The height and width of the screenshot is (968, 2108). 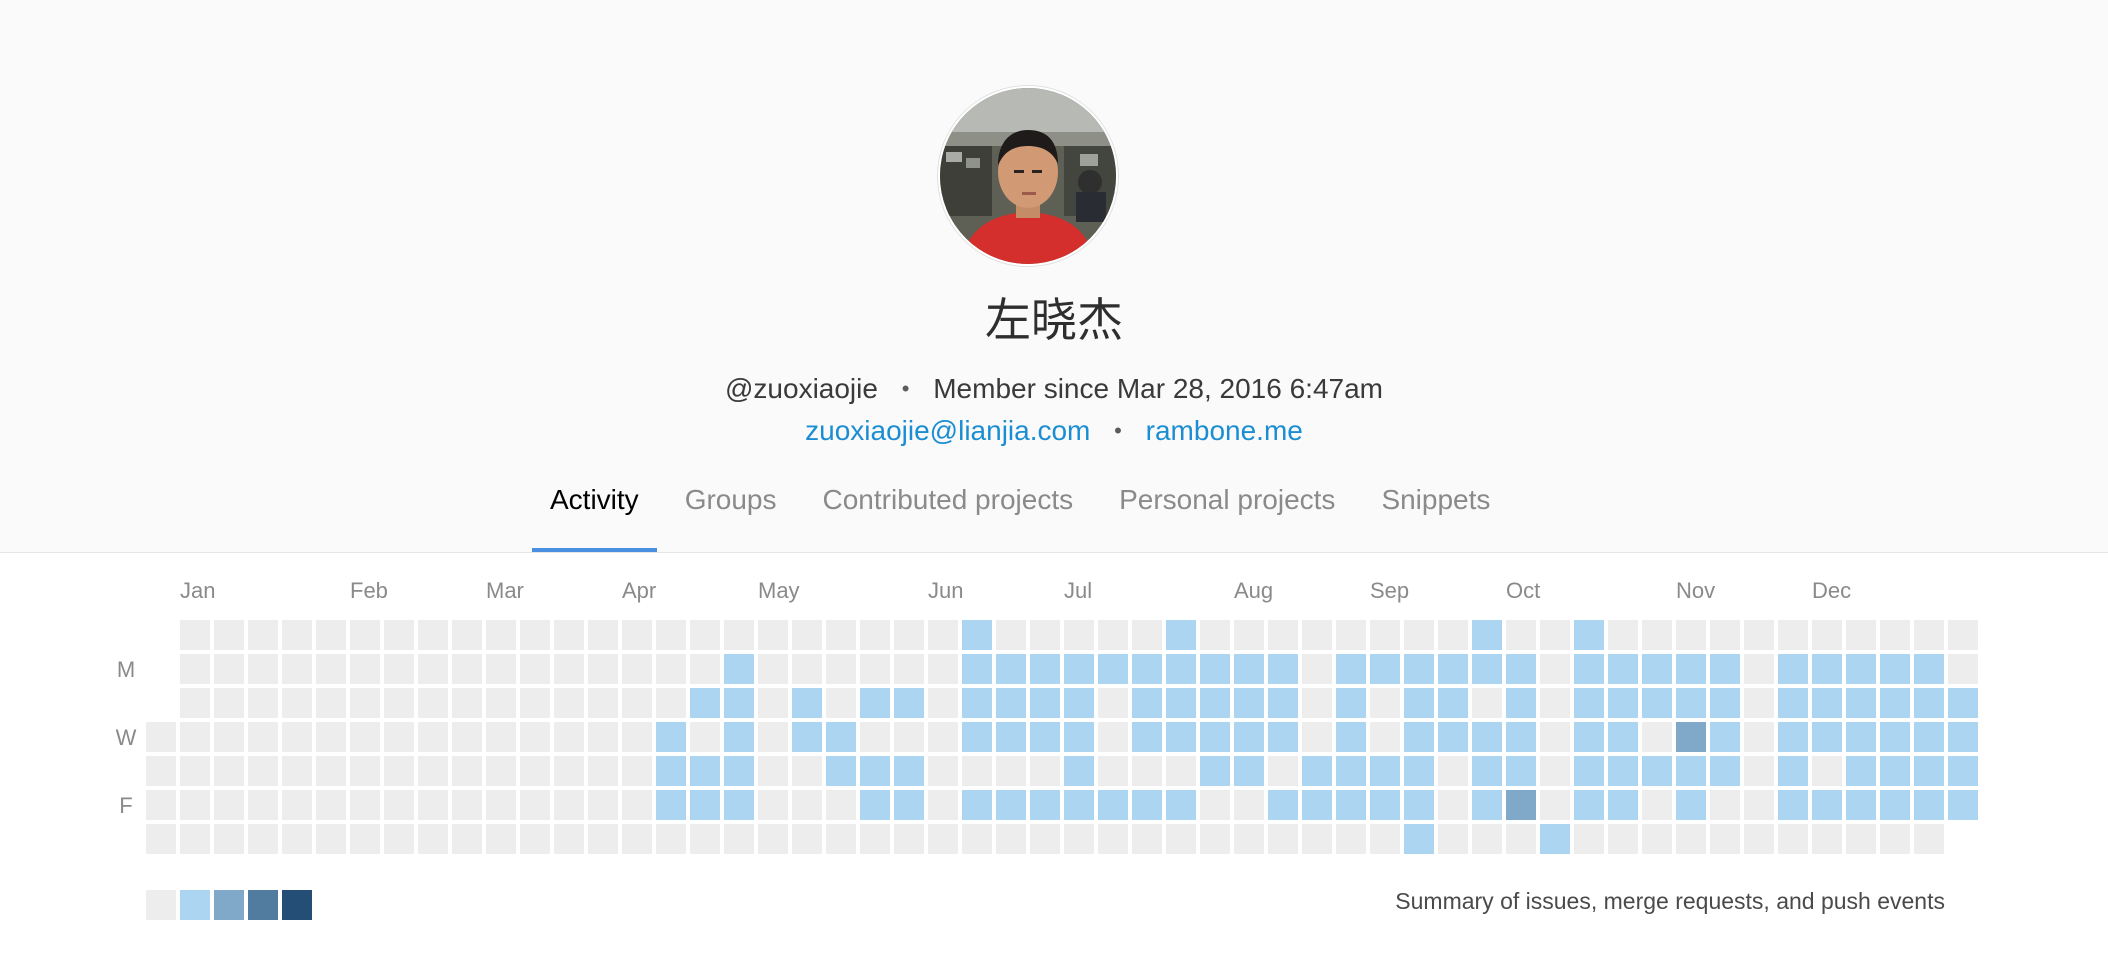 I want to click on tab-personal-projects: Personal projects, so click(x=1227, y=511).